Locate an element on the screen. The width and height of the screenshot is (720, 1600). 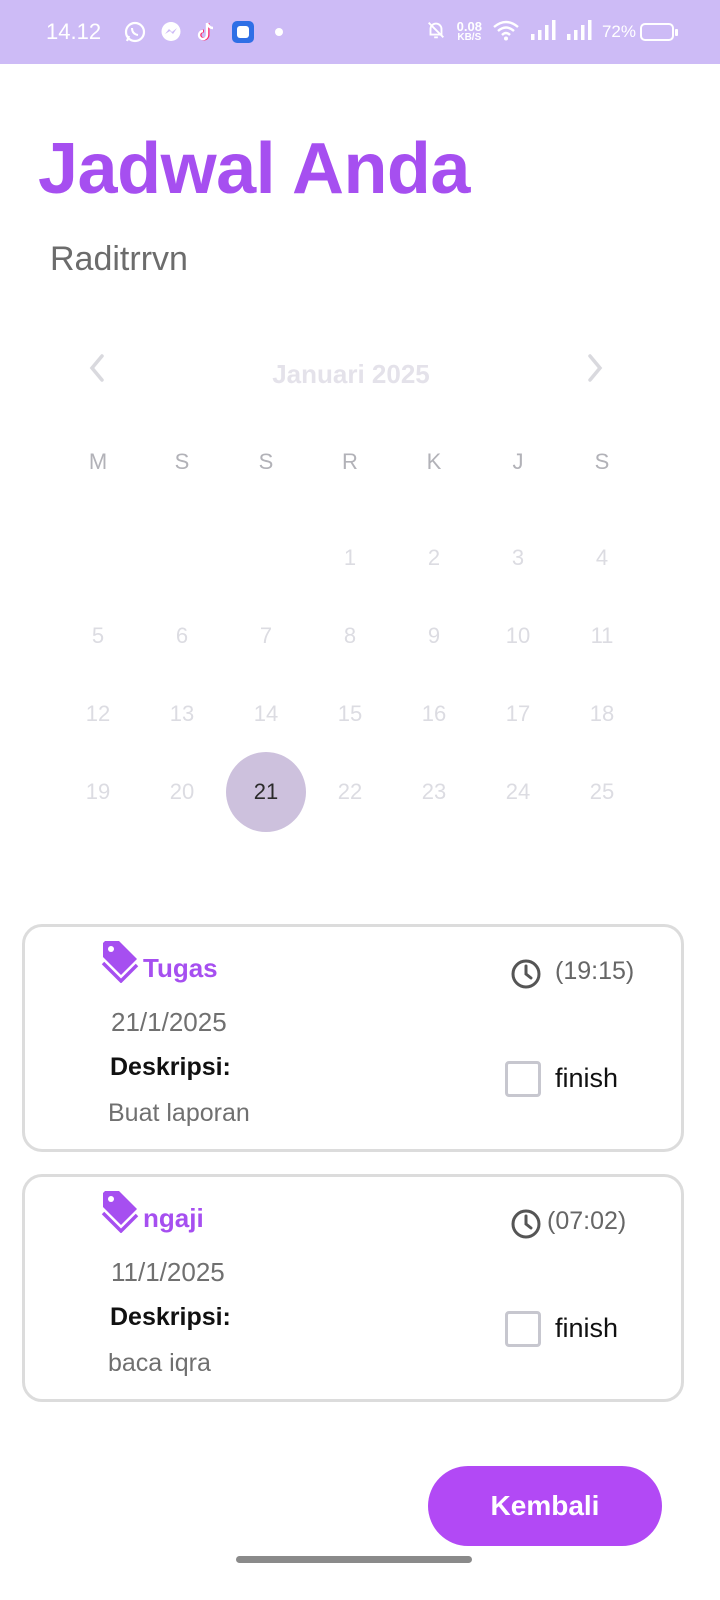
calendar-day: 12 is located at coordinates (98, 714).